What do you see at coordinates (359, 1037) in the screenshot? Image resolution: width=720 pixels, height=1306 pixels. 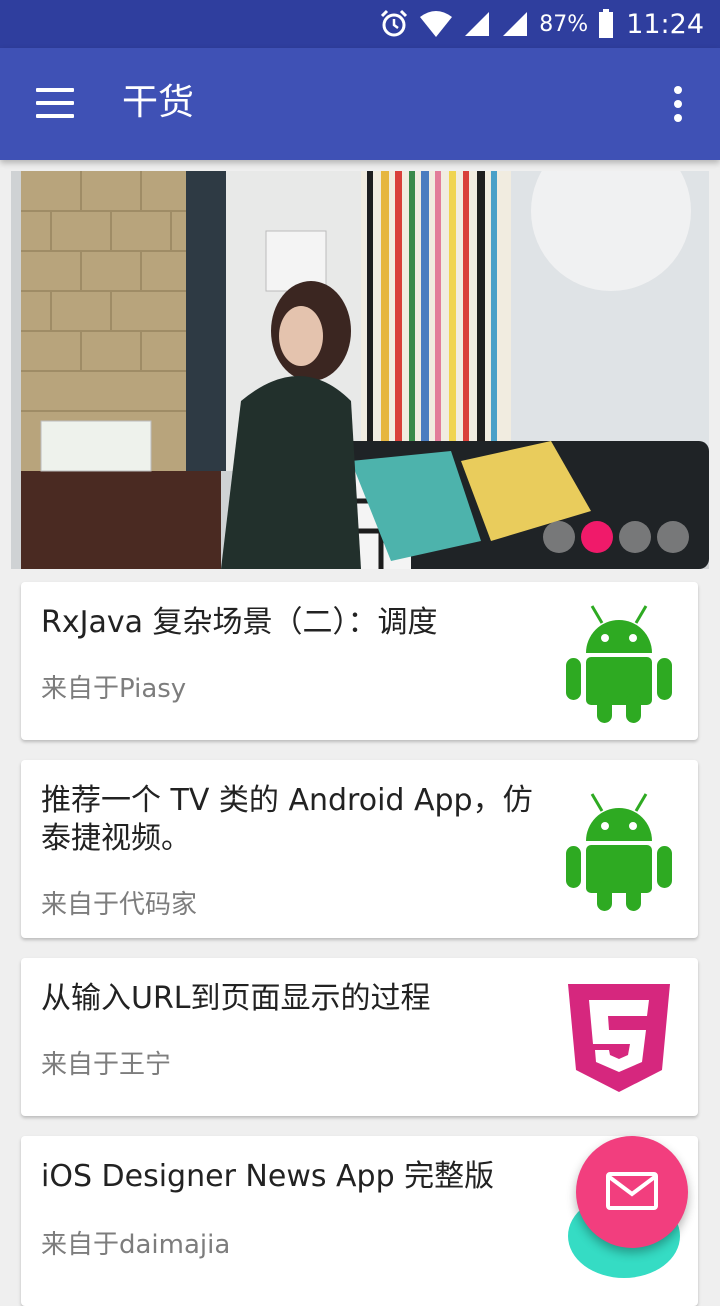 I see `article-card: 从输入URL到页面显示的过程 来自于王宁` at bounding box center [359, 1037].